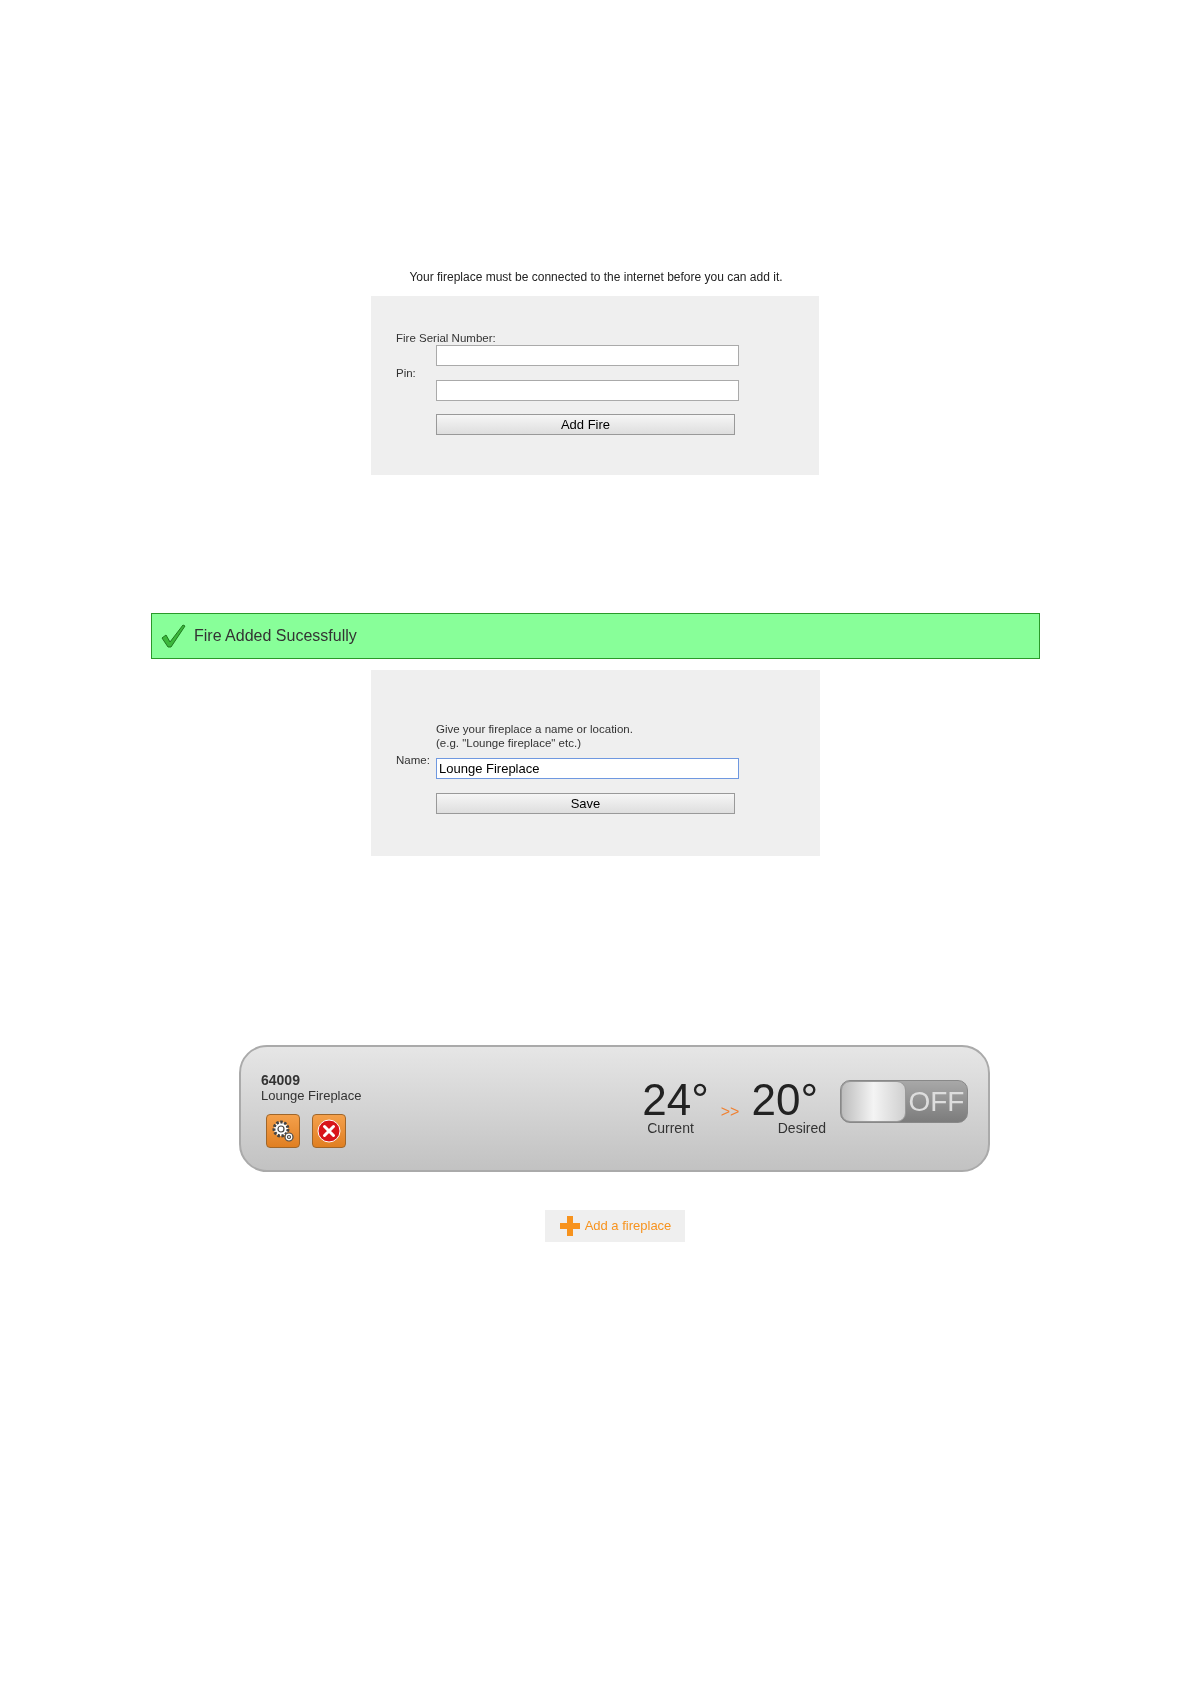  What do you see at coordinates (275, 636) in the screenshot?
I see `banner-text: Fire Added Sucessfully` at bounding box center [275, 636].